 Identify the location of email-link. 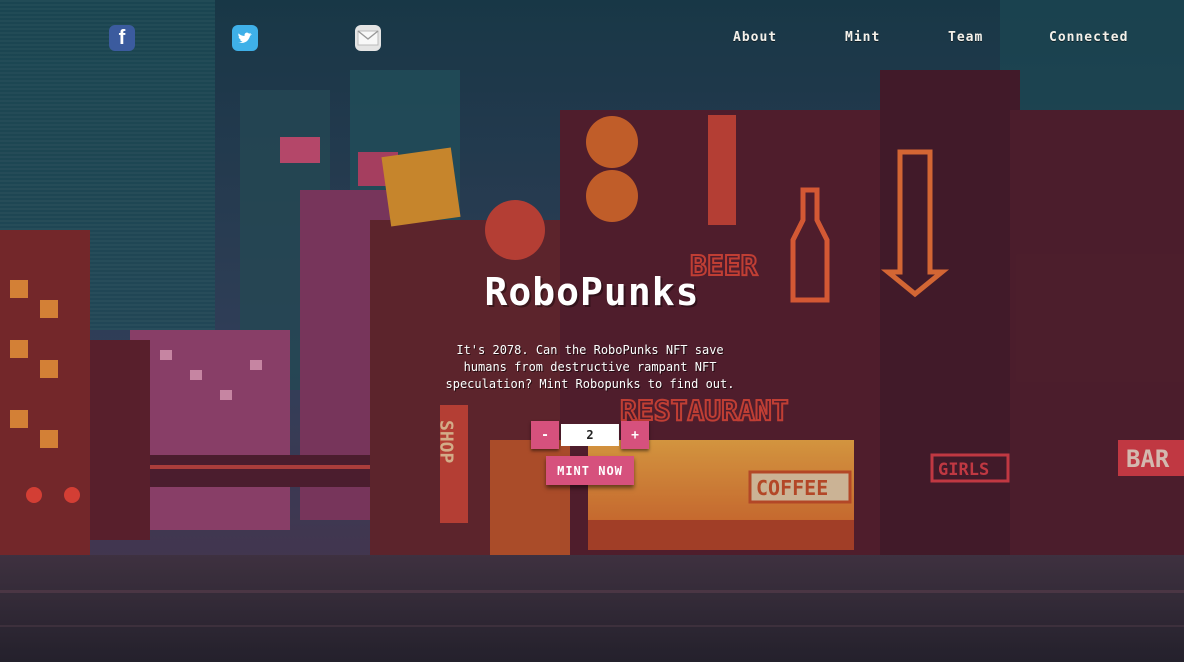
(368, 38).